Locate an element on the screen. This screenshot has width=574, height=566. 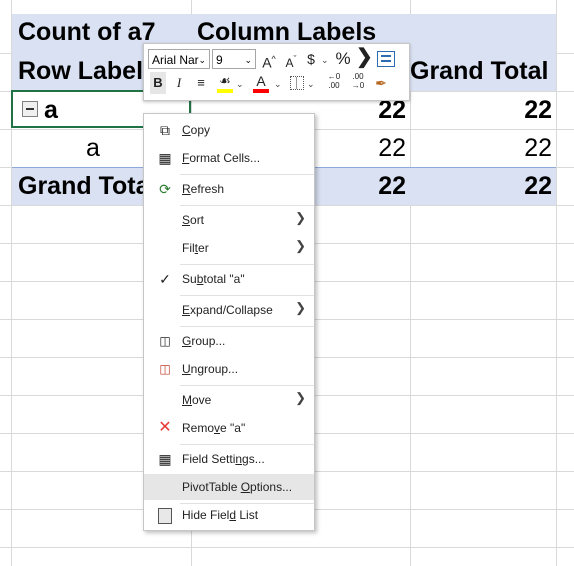
count-of-label: Count of a7 is located at coordinates (87, 32).